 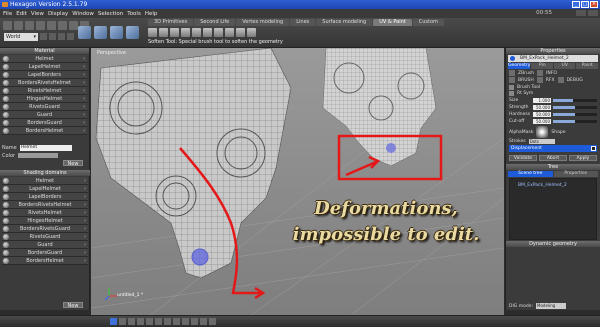 What do you see at coordinates (583, 158) in the screenshot?
I see `apply-button: Apply` at bounding box center [583, 158].